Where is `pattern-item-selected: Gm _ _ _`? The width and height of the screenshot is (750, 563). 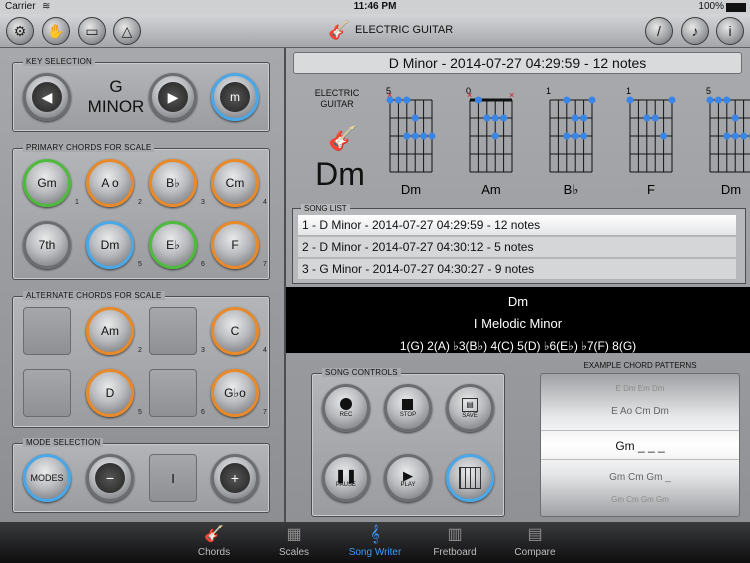 pattern-item-selected: Gm _ _ _ is located at coordinates (640, 445).